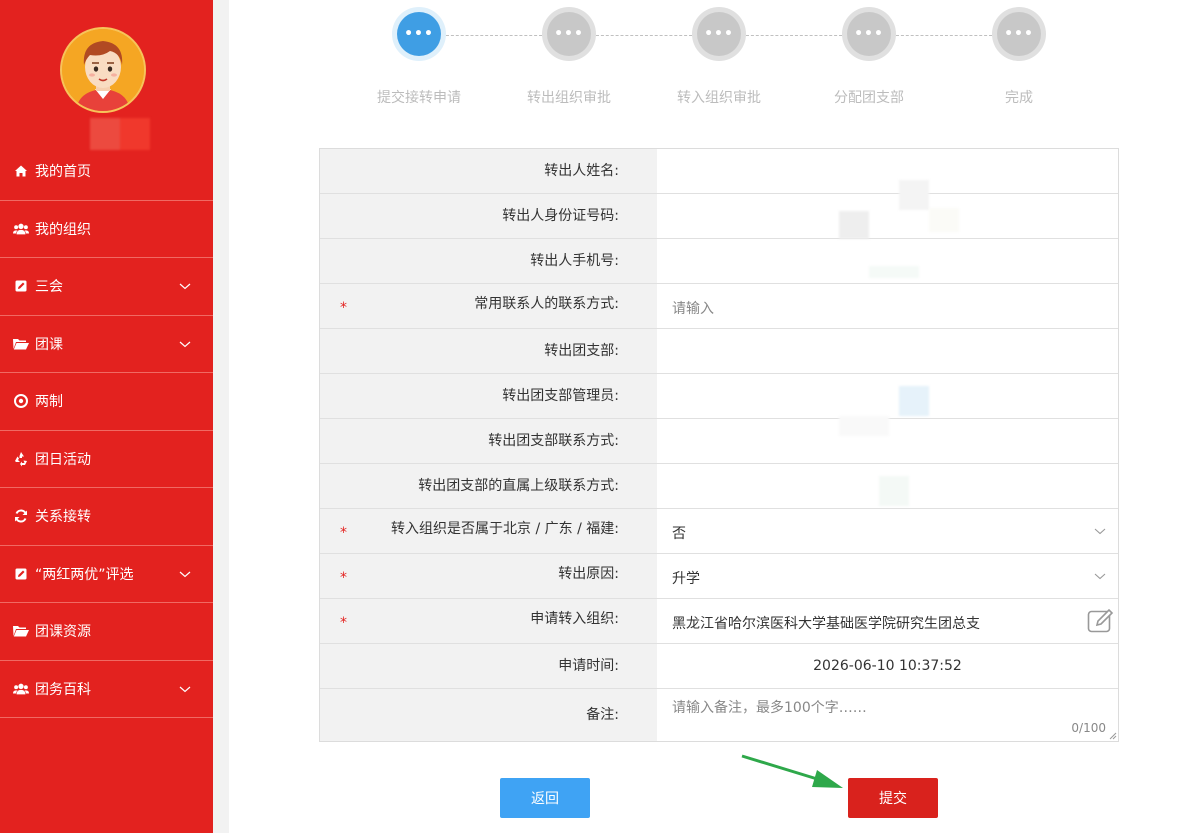  I want to click on step-5-label: 完成, so click(1019, 98).